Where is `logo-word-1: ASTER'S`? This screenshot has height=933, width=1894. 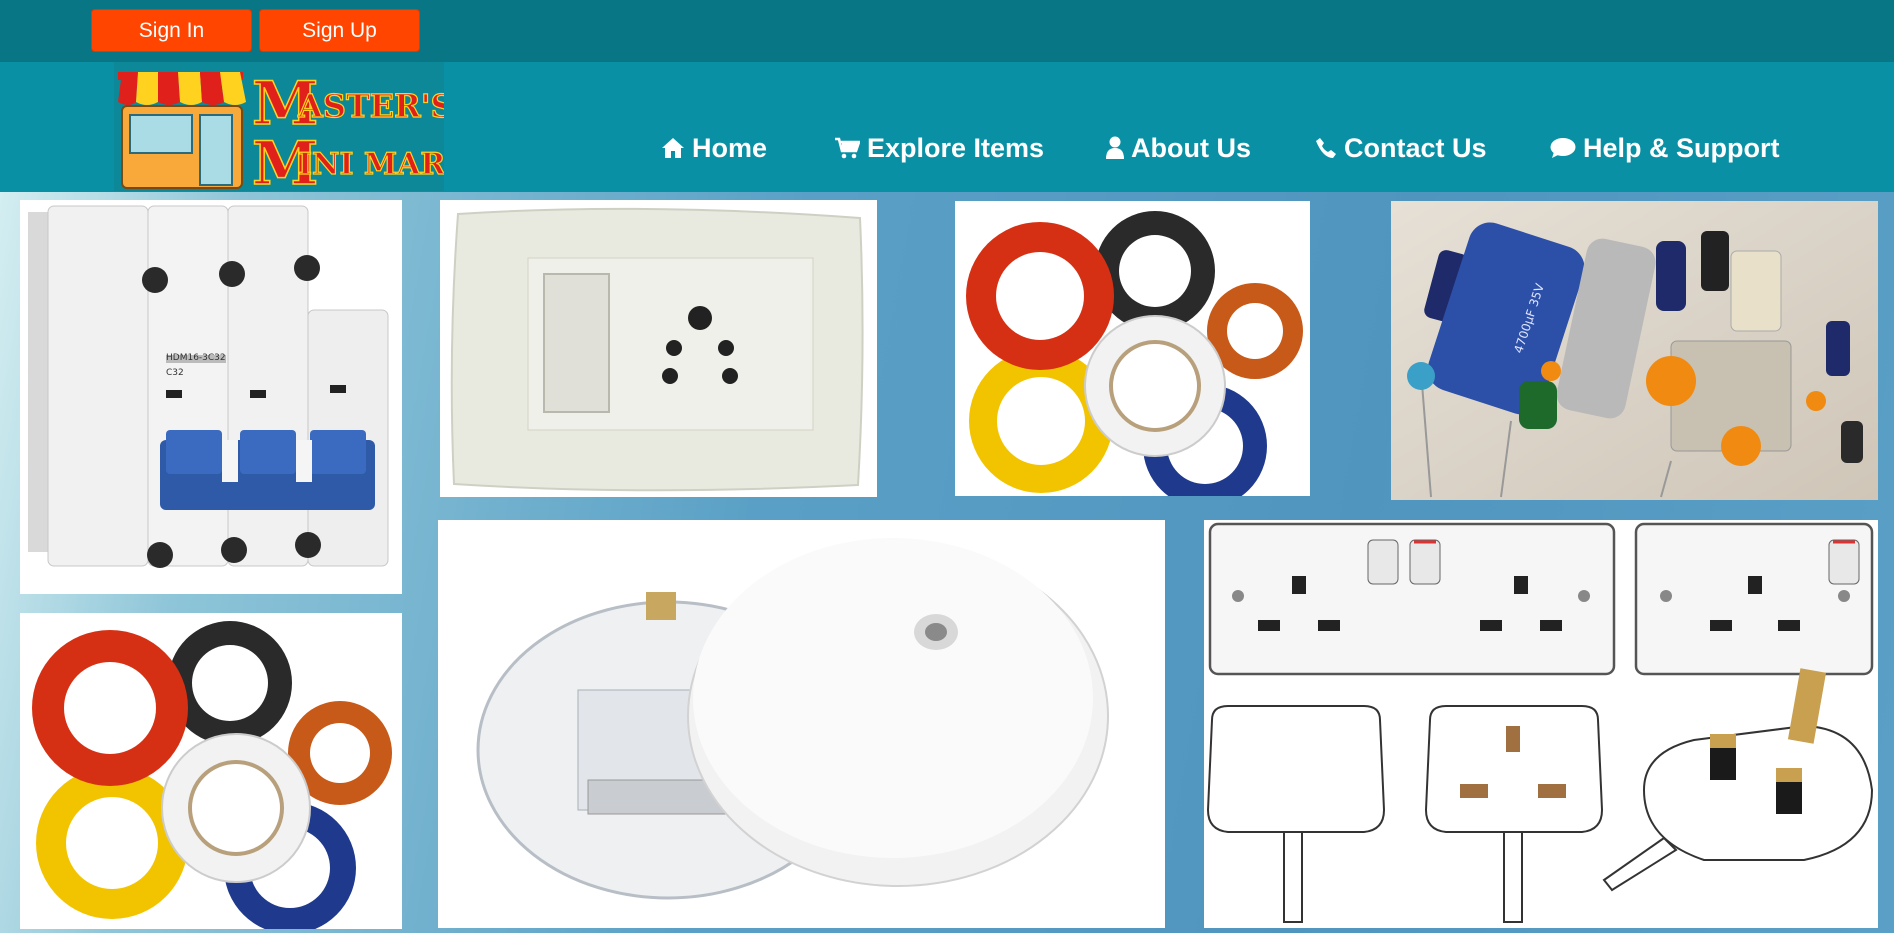 logo-word-1: ASTER'S is located at coordinates (370, 106).